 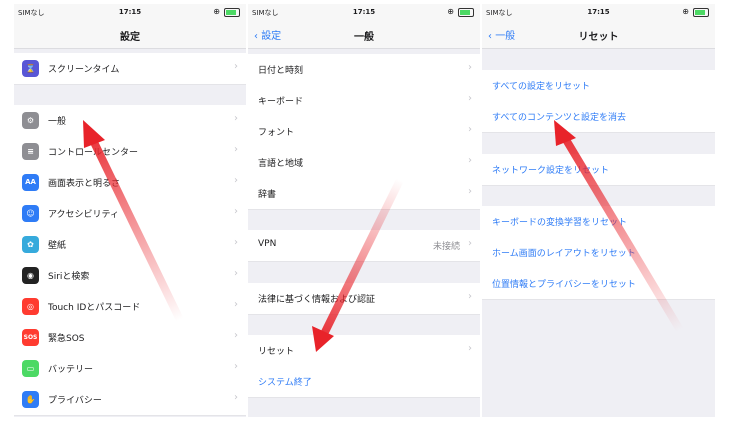 I want to click on erase-all-content: すべてのコンテンツと設定を消去, so click(x=598, y=117).